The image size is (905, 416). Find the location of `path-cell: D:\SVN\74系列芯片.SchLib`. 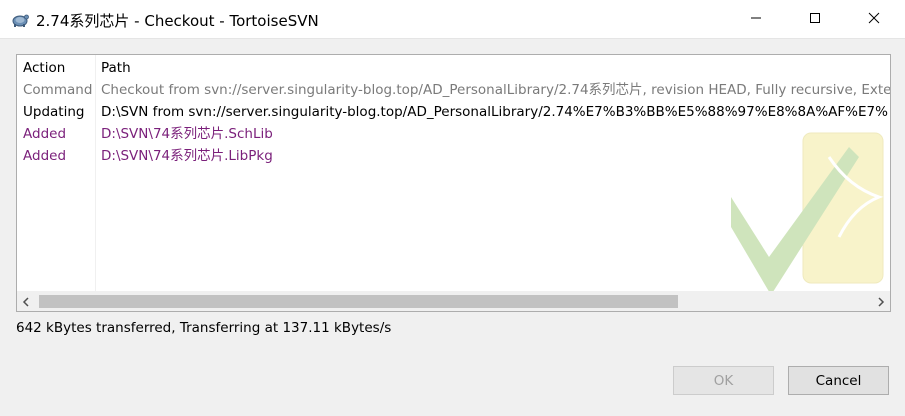

path-cell: D:\SVN\74系列芯片.SchLib is located at coordinates (187, 134).